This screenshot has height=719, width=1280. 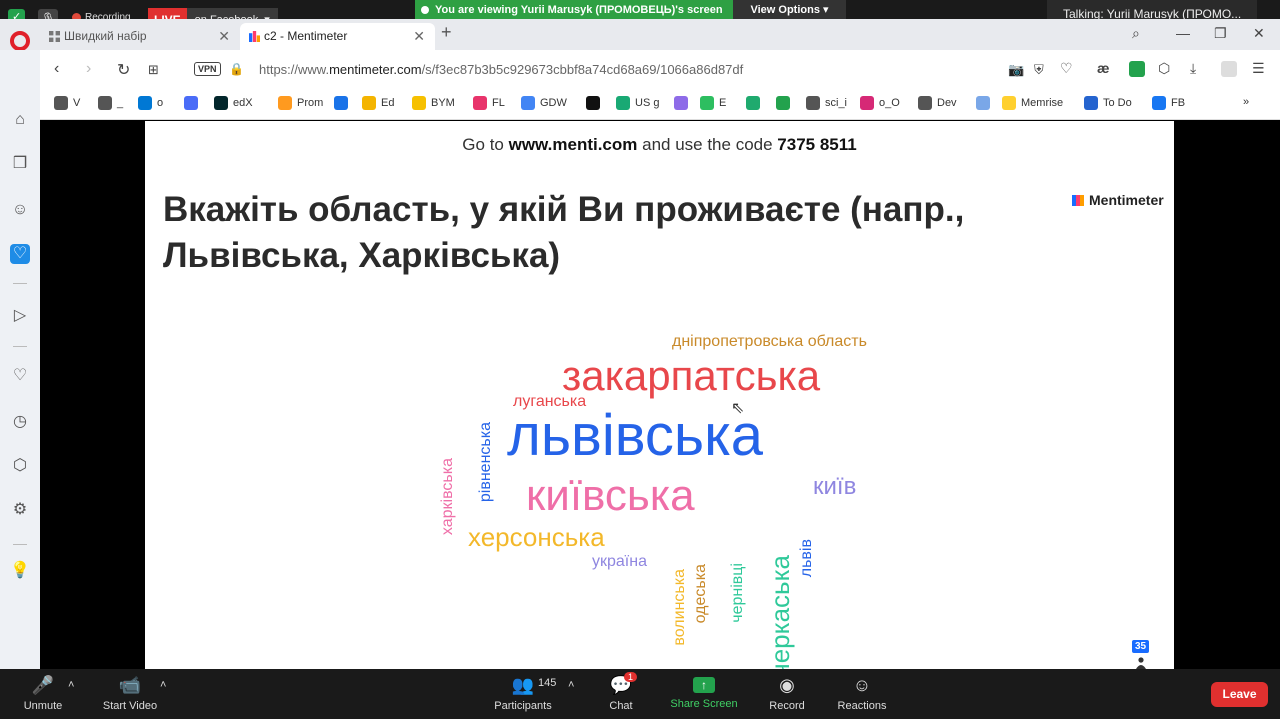 I want to click on grid-icon, so click(x=54, y=36).